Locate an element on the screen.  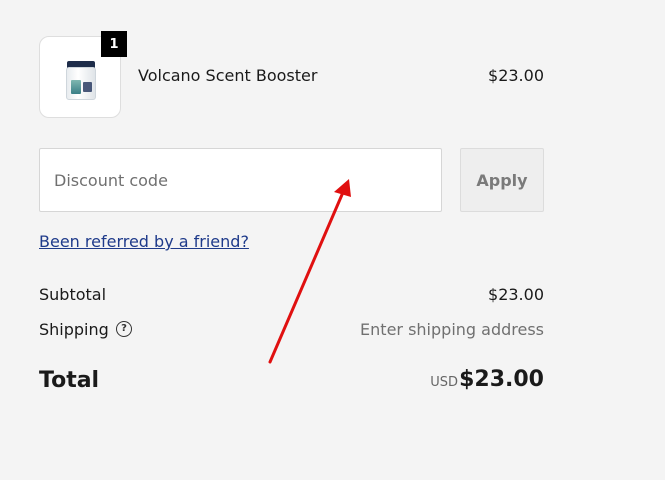
discount-code-input is located at coordinates (240, 180).